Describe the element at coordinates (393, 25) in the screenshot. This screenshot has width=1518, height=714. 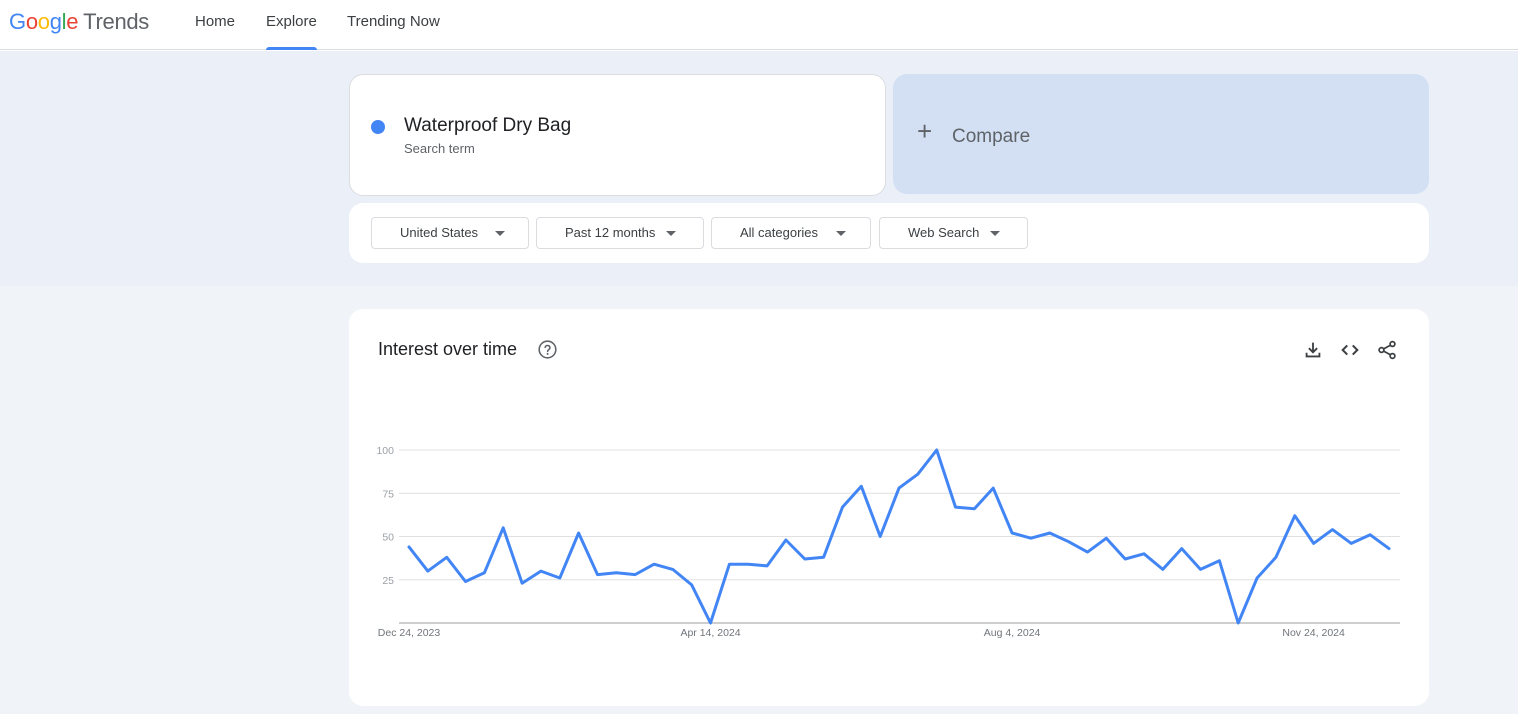
I see `nav-trending-now: Trending Now` at that location.